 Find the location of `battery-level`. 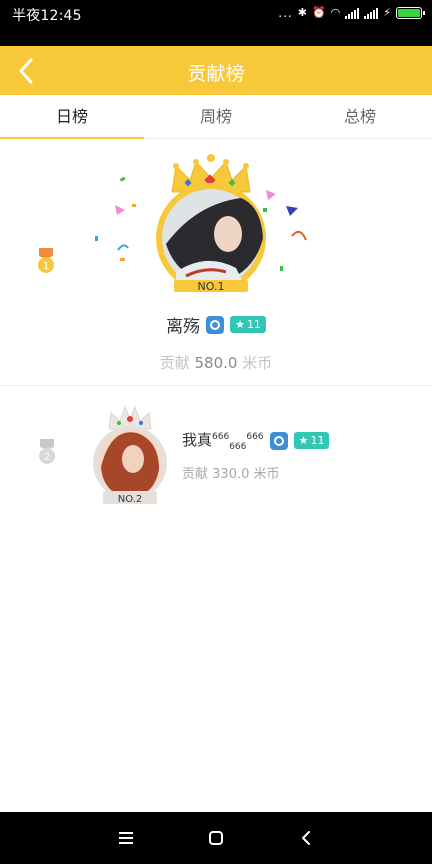

battery-level is located at coordinates (409, 13).